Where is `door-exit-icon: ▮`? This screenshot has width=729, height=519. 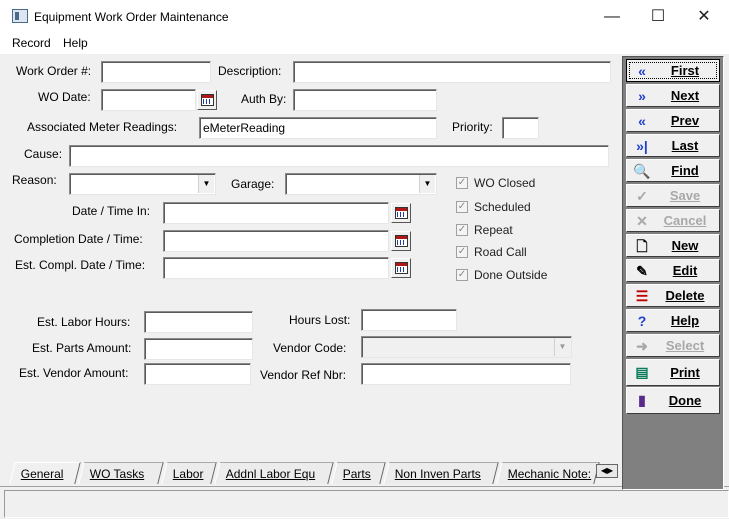 door-exit-icon: ▮ is located at coordinates (642, 400).